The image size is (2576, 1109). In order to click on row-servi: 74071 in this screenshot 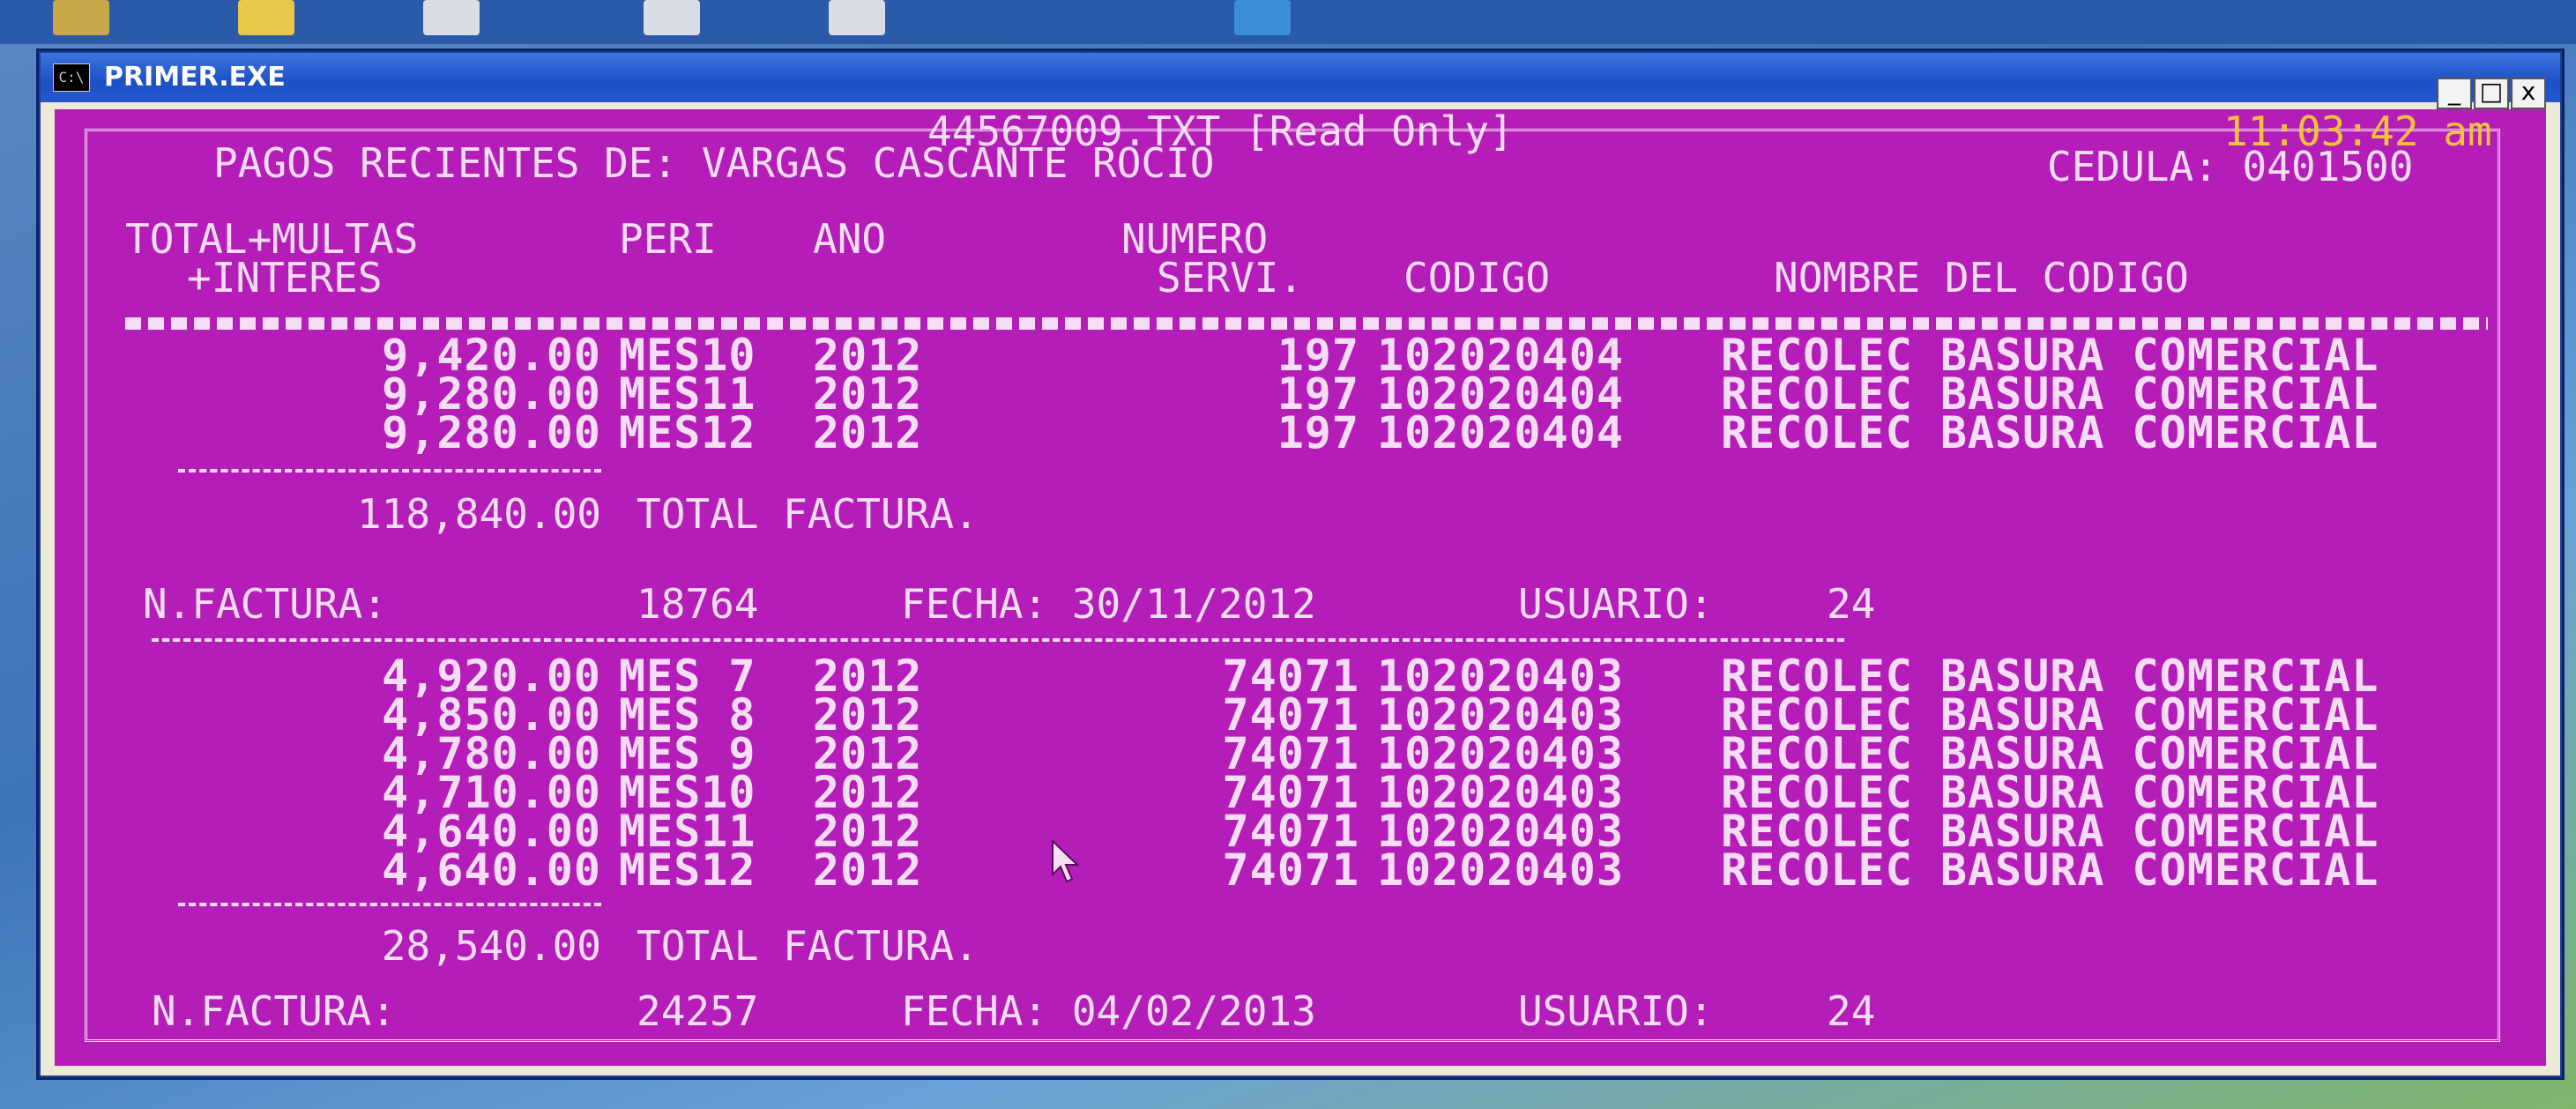, I will do `click(1290, 870)`.